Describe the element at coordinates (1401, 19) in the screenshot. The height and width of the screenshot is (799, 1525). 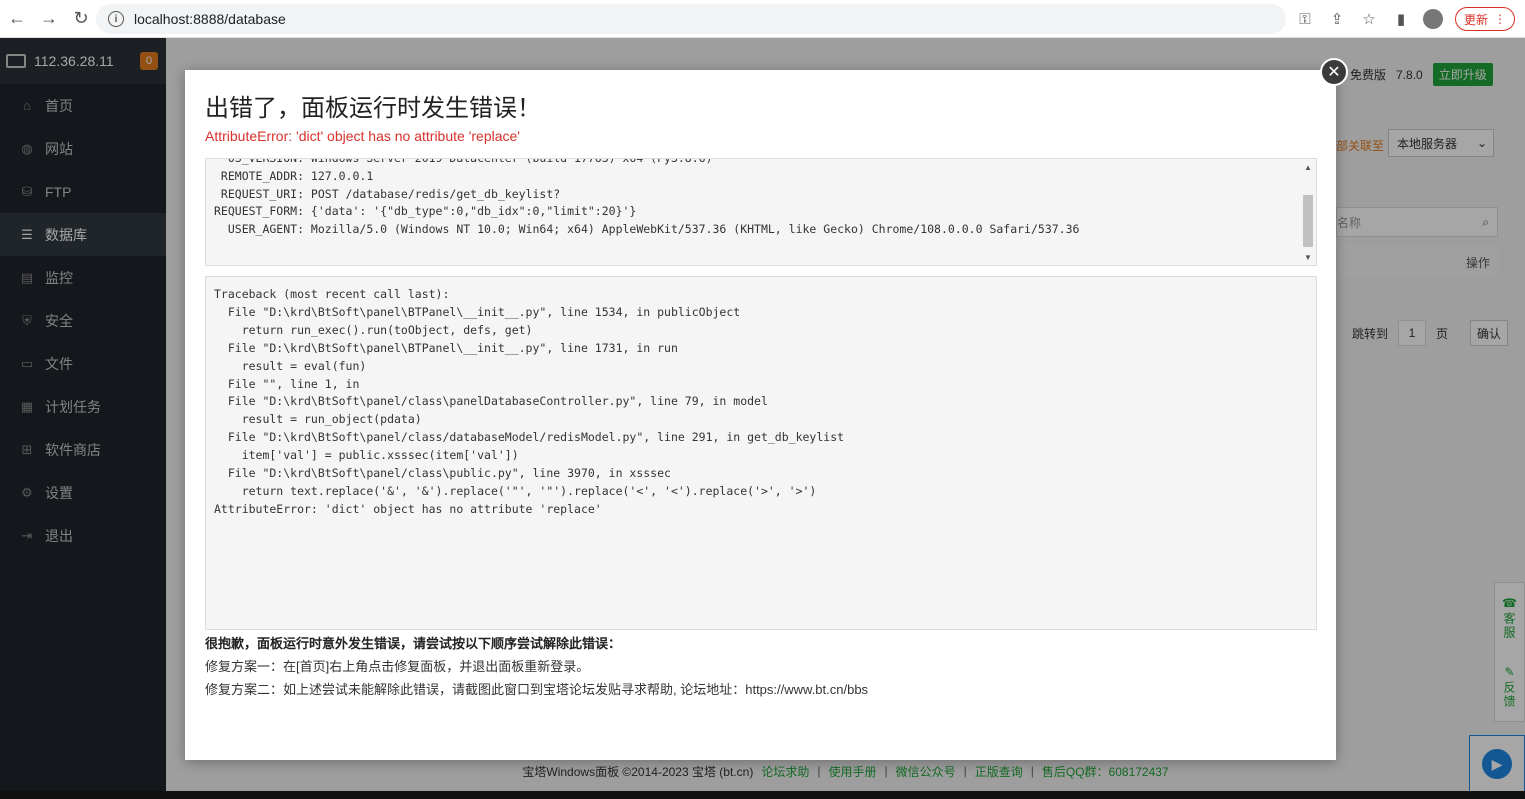
I see `sidepanel-icon: ▮` at that location.